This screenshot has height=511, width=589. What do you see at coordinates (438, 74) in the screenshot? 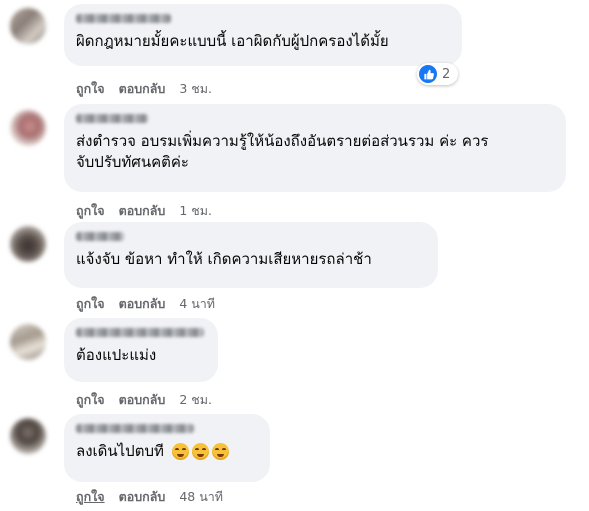
I see `reaction-summary: 2` at bounding box center [438, 74].